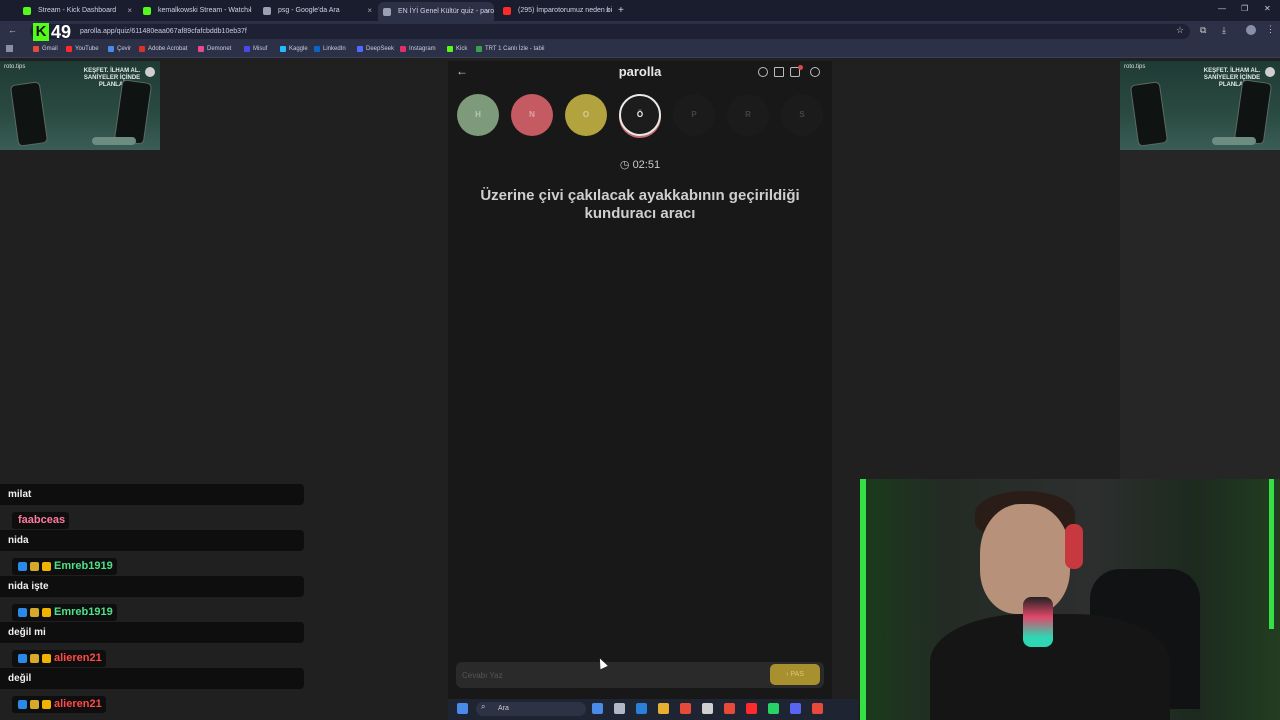  What do you see at coordinates (1224, 30) in the screenshot?
I see `download-icon: ⤓` at bounding box center [1224, 30].